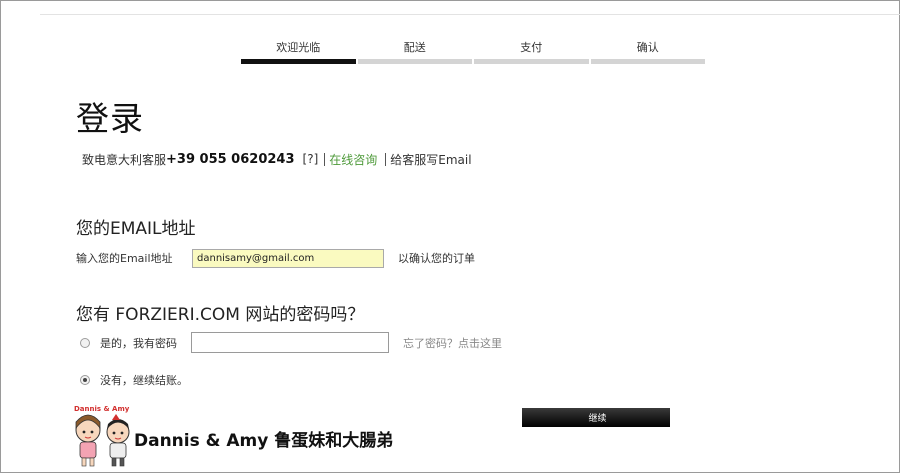 This screenshot has width=900, height=473. Describe the element at coordinates (124, 159) in the screenshot. I see `contact-prefix: 致电意大利客服` at that location.